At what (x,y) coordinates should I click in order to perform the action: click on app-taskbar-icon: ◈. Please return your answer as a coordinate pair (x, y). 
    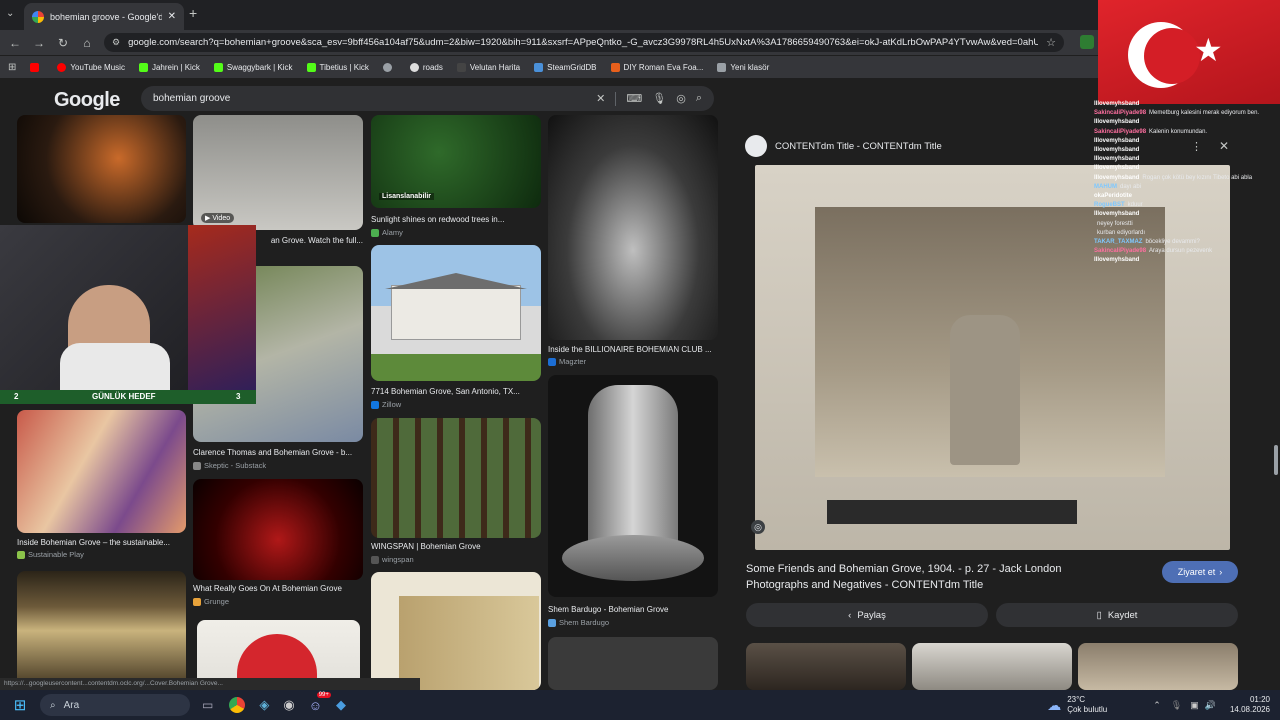
    Looking at the image, I should click on (264, 705).